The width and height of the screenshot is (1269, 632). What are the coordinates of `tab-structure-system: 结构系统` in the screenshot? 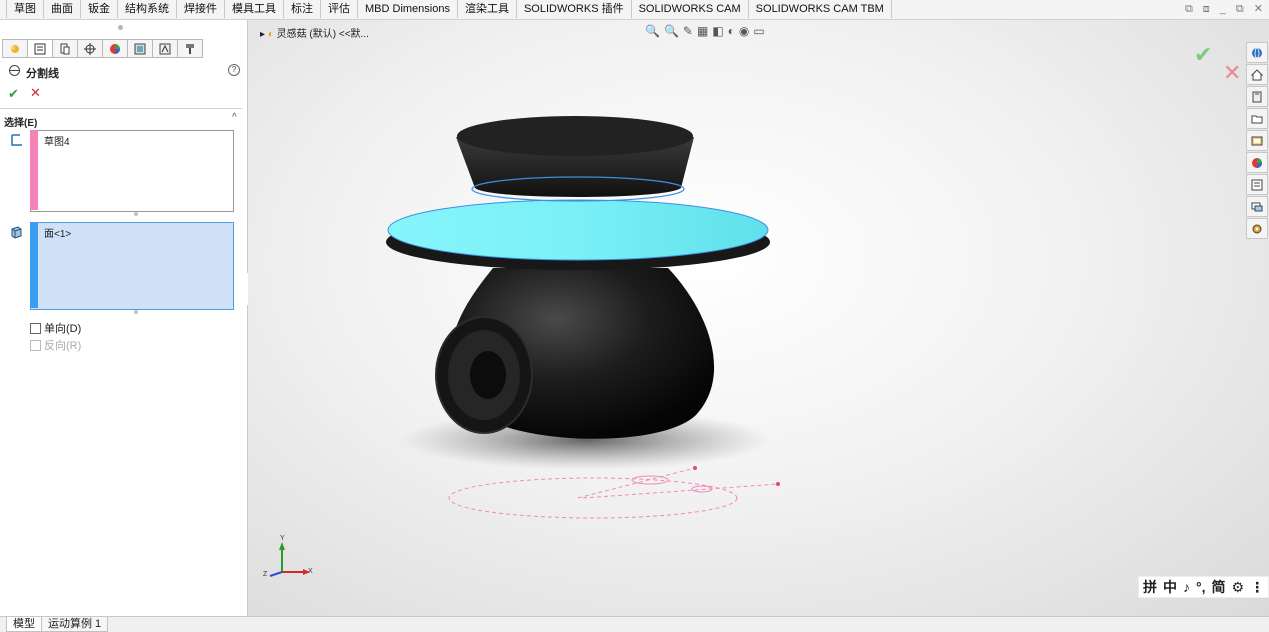 It's located at (147, 9).